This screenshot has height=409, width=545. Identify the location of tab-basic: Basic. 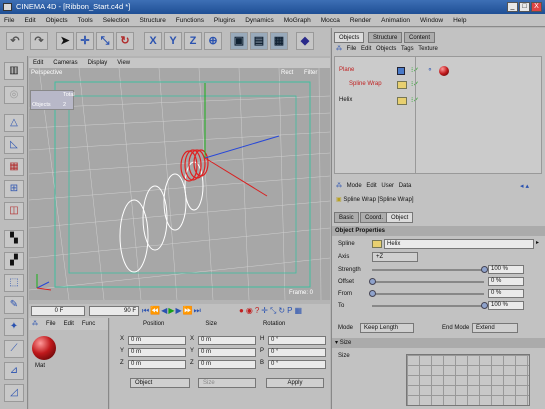
(346, 217).